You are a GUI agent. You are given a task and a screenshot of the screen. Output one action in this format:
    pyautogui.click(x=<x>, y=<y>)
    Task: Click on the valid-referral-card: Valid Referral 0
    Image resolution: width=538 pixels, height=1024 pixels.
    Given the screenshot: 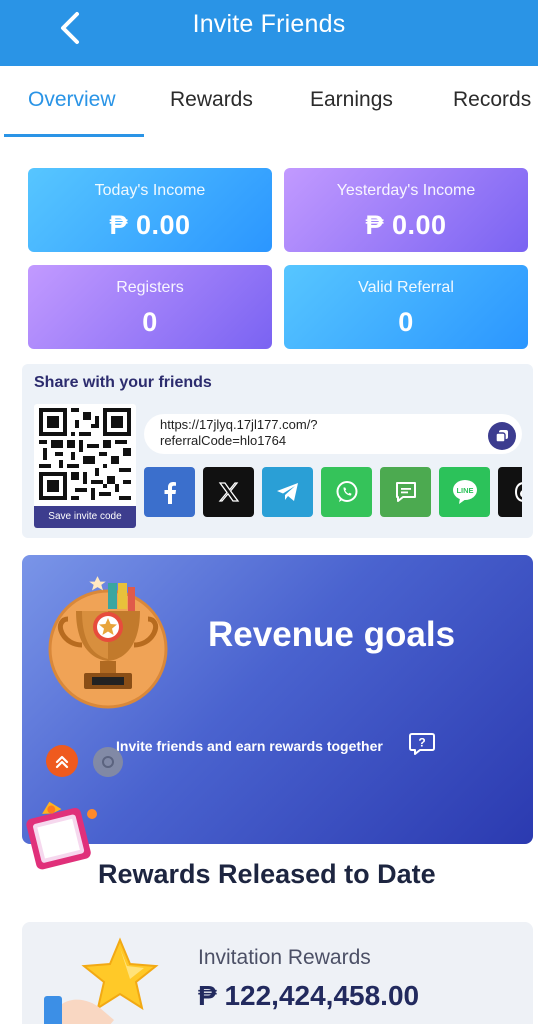 What is the action you would take?
    pyautogui.click(x=406, y=307)
    